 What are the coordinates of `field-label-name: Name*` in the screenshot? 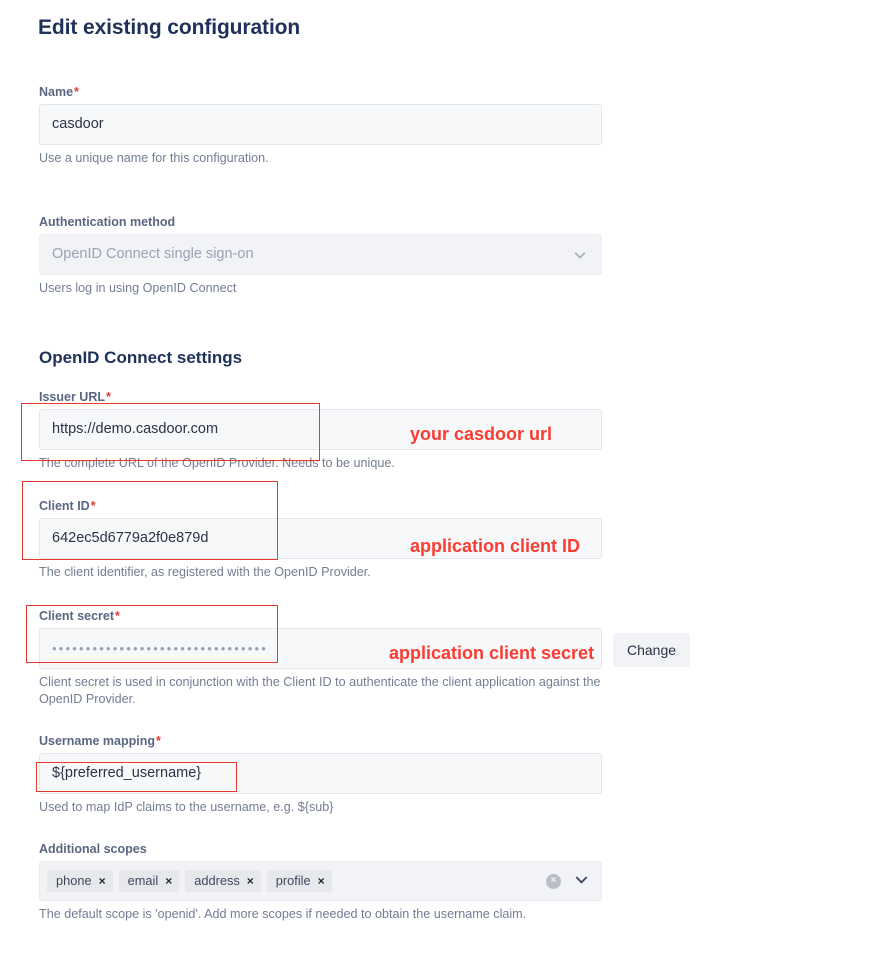 It's located at (320, 92).